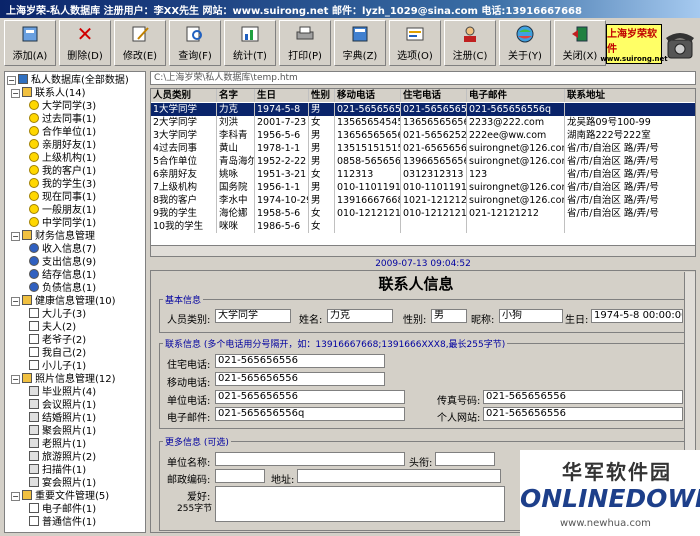  I want to click on search-button: 查询(F), so click(195, 43).